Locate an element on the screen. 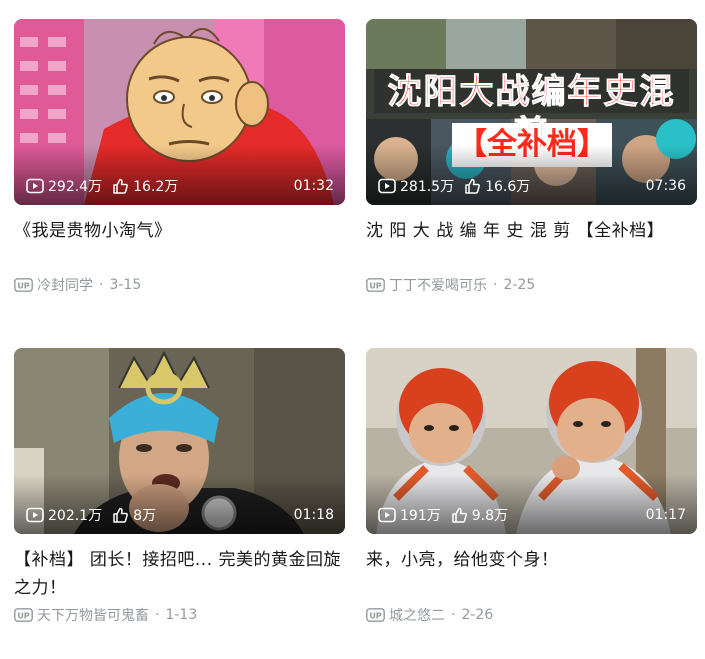  uploader-name: 冷封同学 is located at coordinates (65, 285).